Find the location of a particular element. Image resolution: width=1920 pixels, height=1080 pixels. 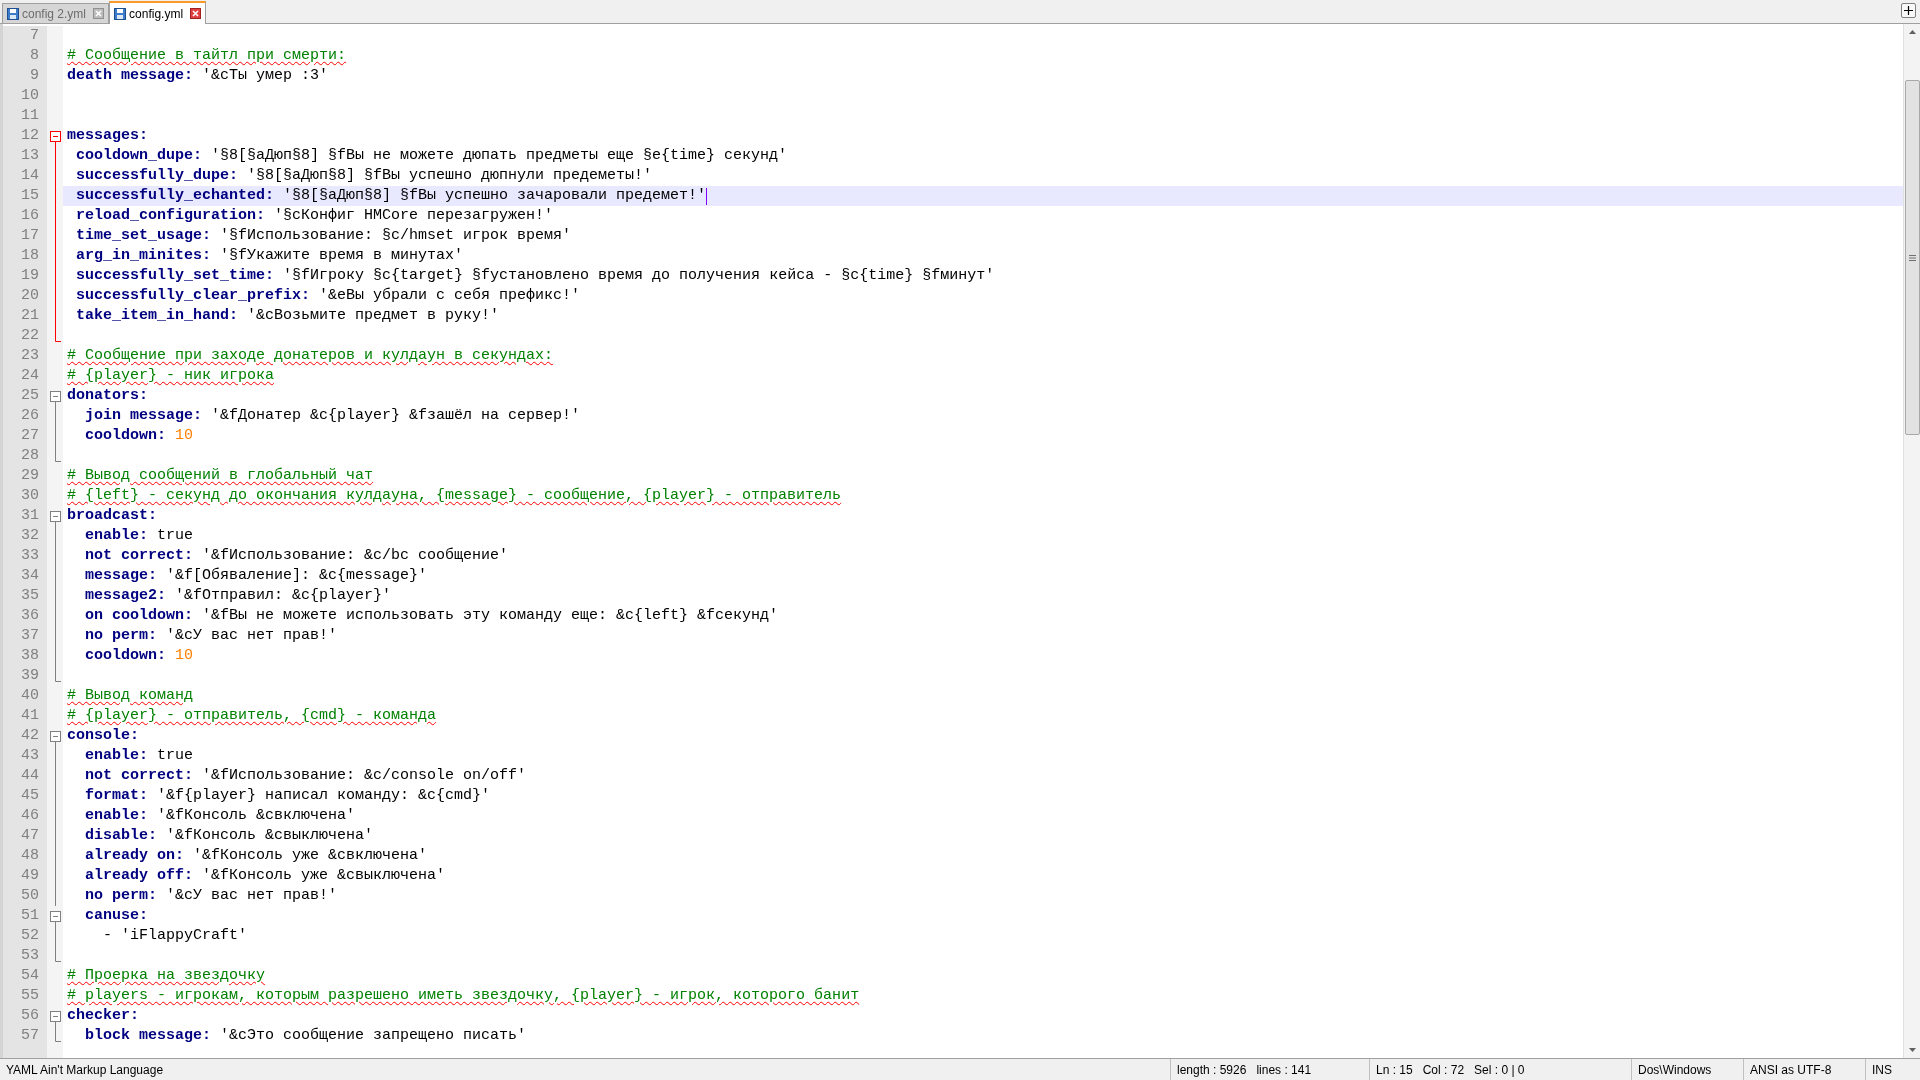

line-number: 33 is located at coordinates (30, 555).